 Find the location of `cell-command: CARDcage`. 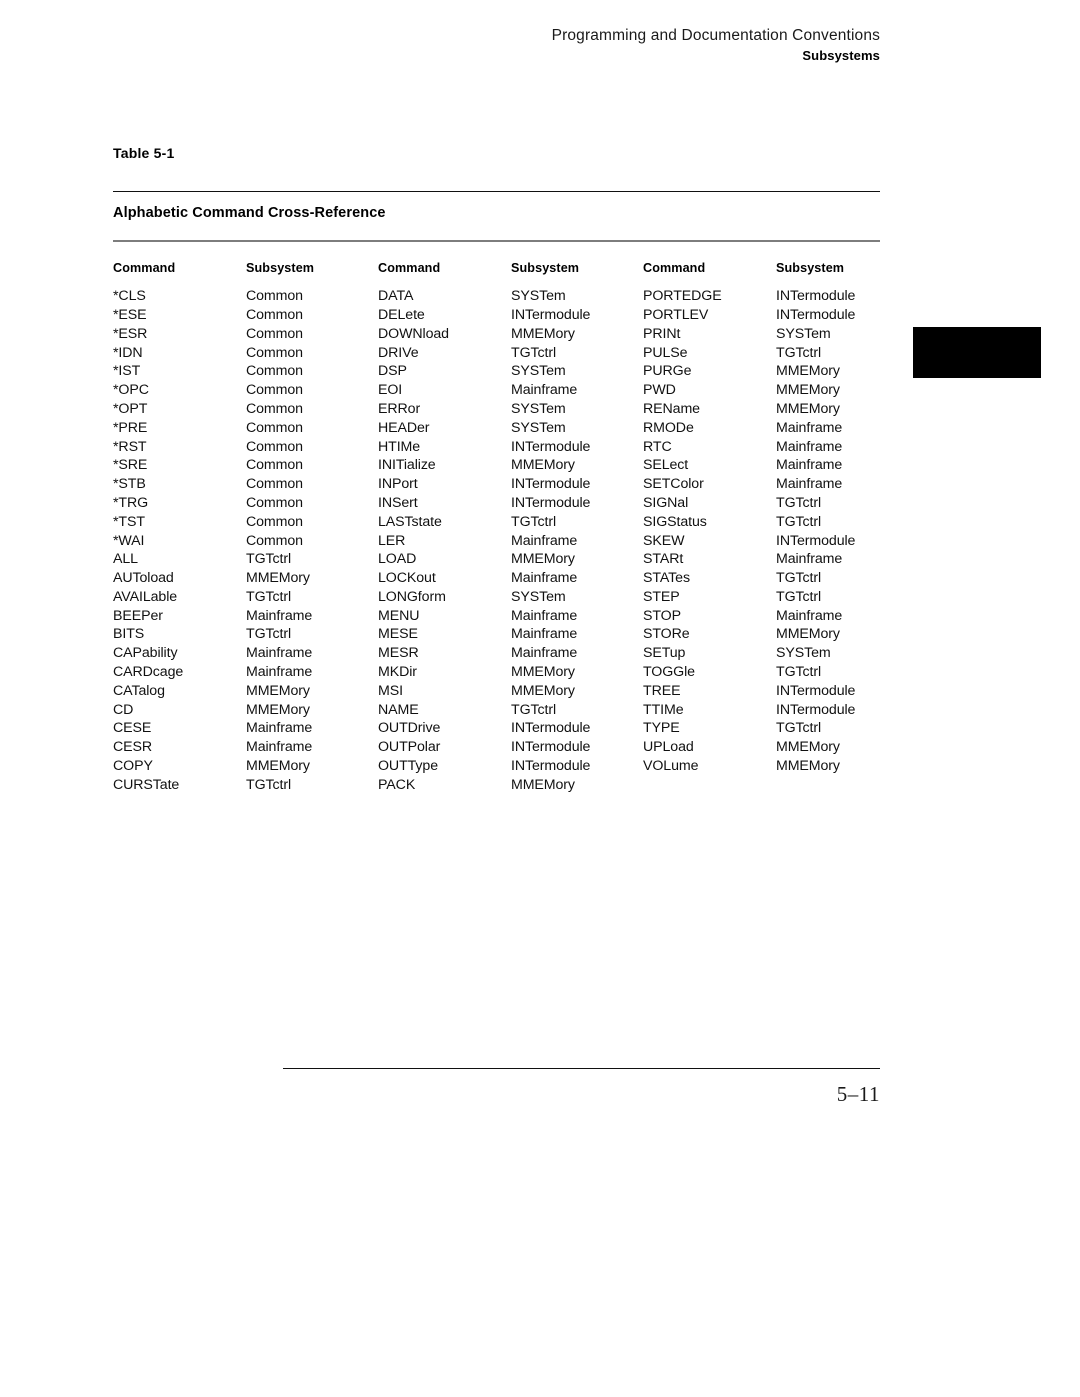

cell-command: CARDcage is located at coordinates (148, 672).